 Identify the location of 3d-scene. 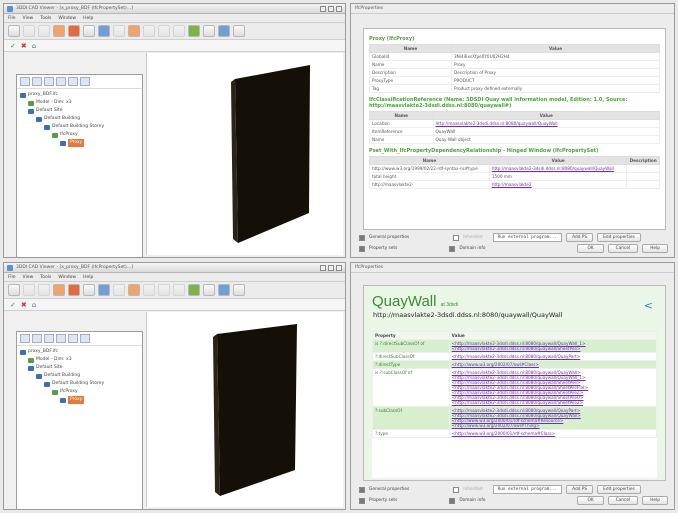
(246, 154).